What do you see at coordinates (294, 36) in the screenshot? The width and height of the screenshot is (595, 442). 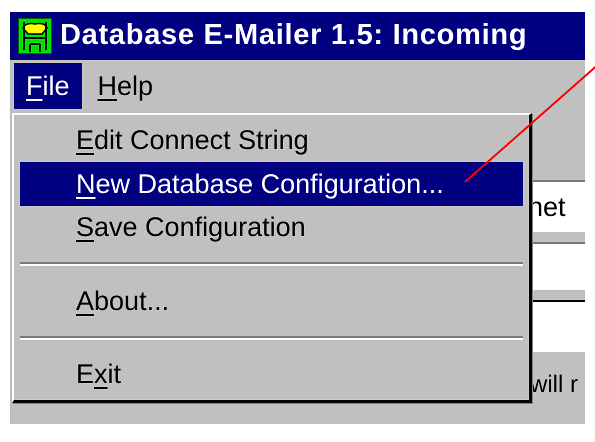 I see `window-title: Database E-Mailer 1.5: Incoming` at bounding box center [294, 36].